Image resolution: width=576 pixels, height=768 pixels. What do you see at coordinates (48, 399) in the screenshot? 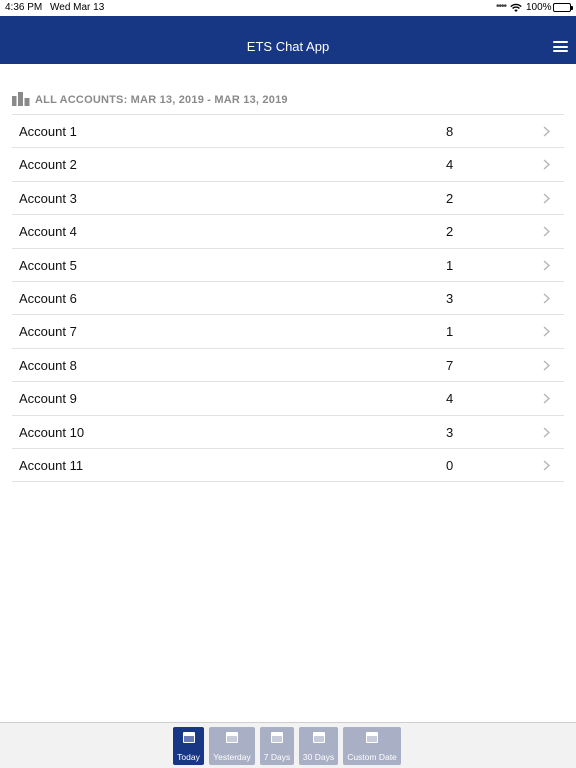
I see `account-name: Account 9` at bounding box center [48, 399].